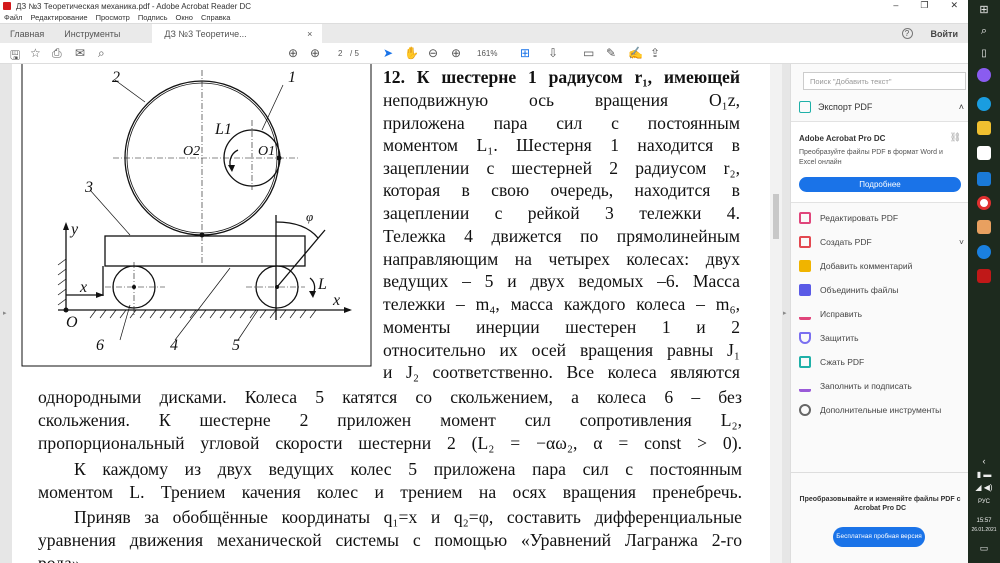 Image resolution: width=1000 pixels, height=563 pixels. What do you see at coordinates (907, 33) in the screenshot?
I see `help-icon: ?` at bounding box center [907, 33].